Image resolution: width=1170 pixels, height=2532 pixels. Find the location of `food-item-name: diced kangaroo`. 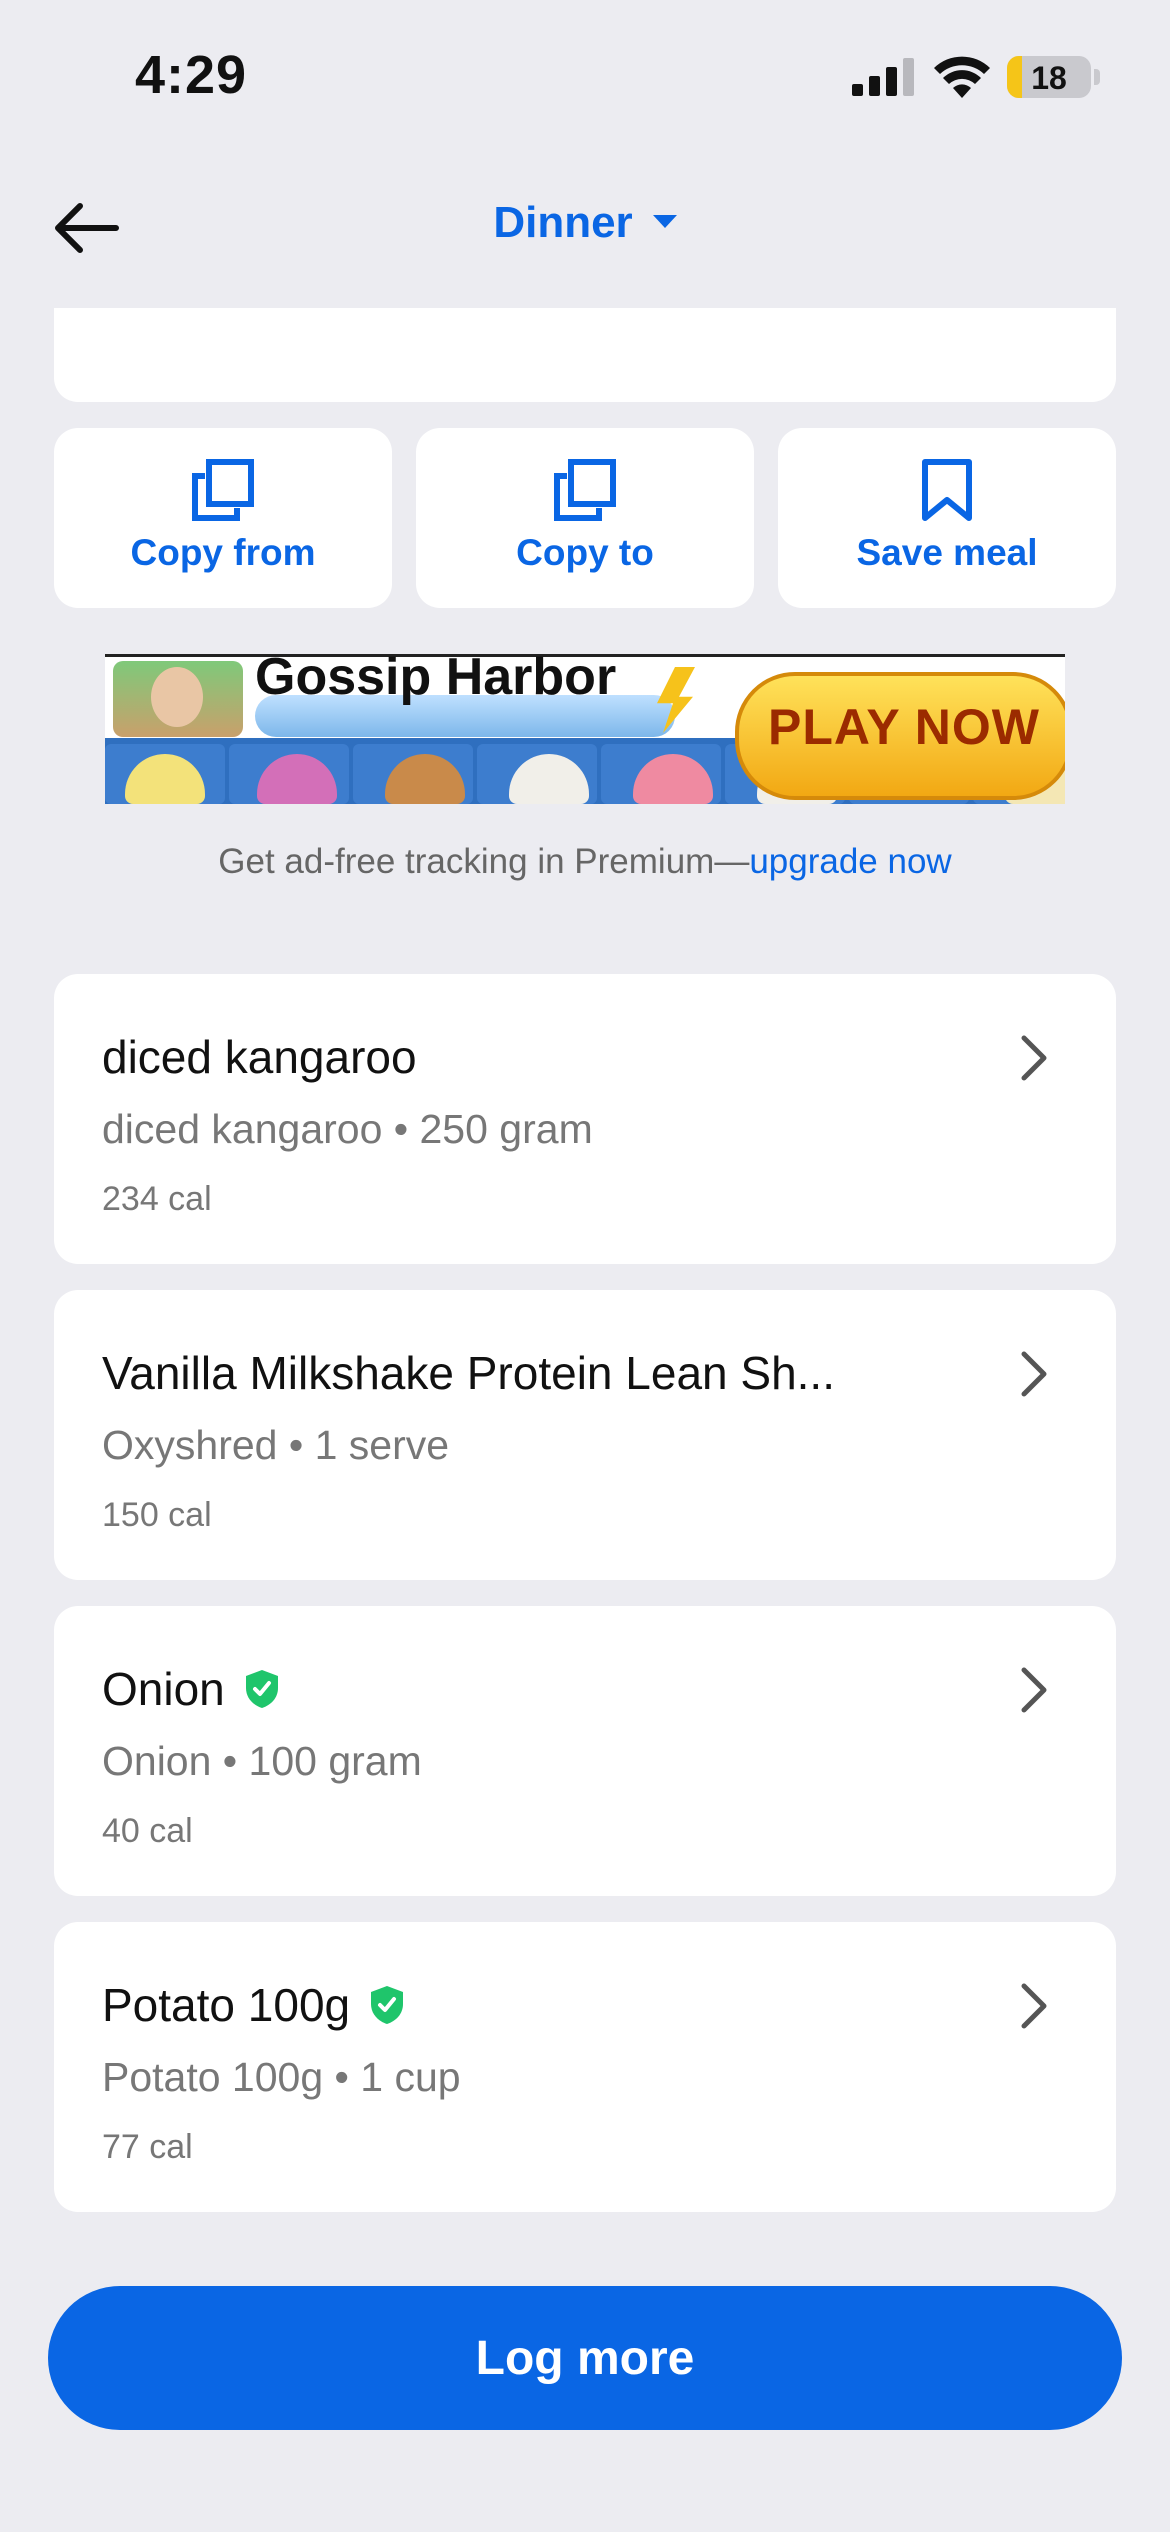

food-item-name: diced kangaroo is located at coordinates (259, 1057).